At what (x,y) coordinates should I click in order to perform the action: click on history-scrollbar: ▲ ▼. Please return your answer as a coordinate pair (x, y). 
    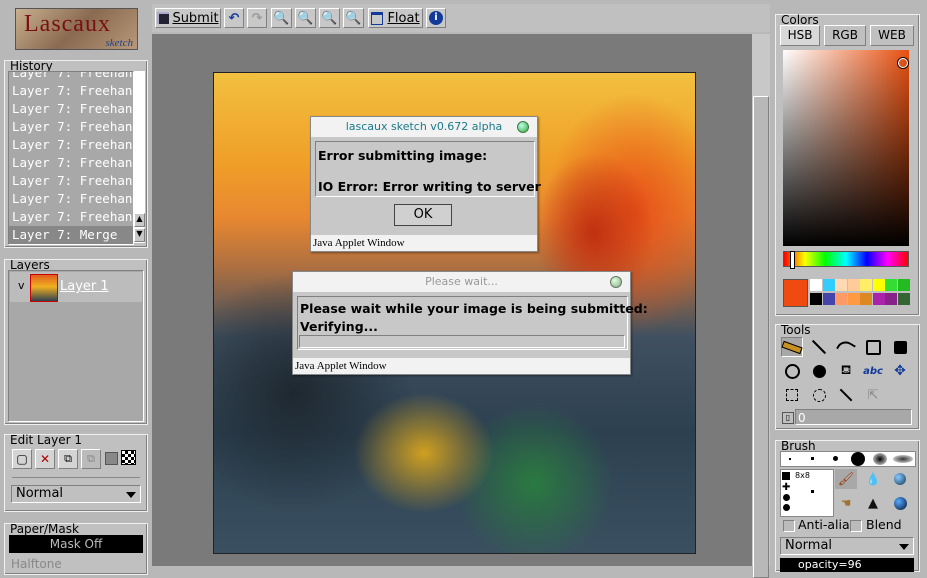
    Looking at the image, I should click on (139, 157).